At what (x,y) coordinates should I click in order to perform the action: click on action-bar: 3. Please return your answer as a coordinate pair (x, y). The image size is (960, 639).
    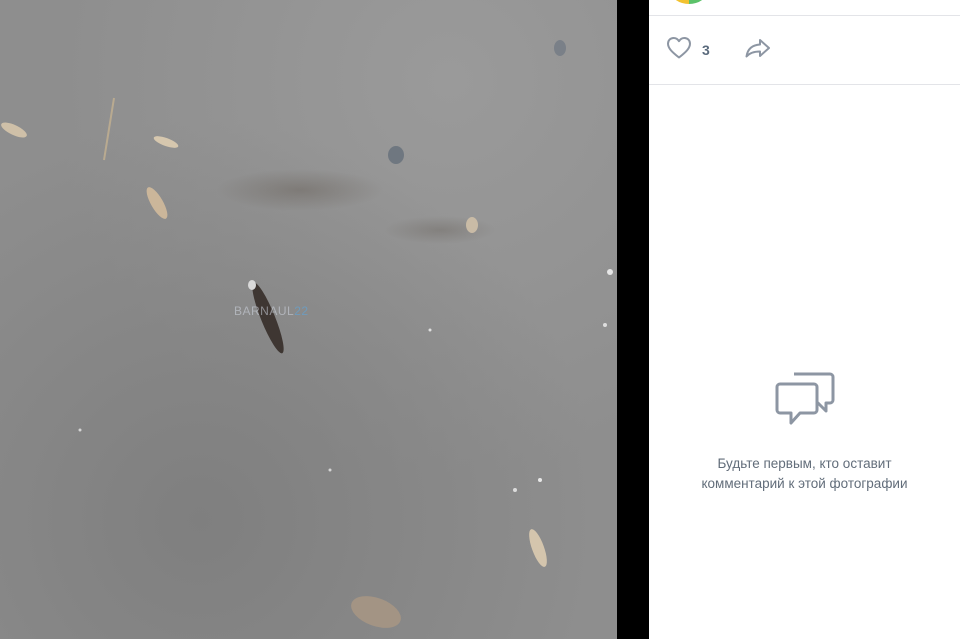
    Looking at the image, I should click on (804, 50).